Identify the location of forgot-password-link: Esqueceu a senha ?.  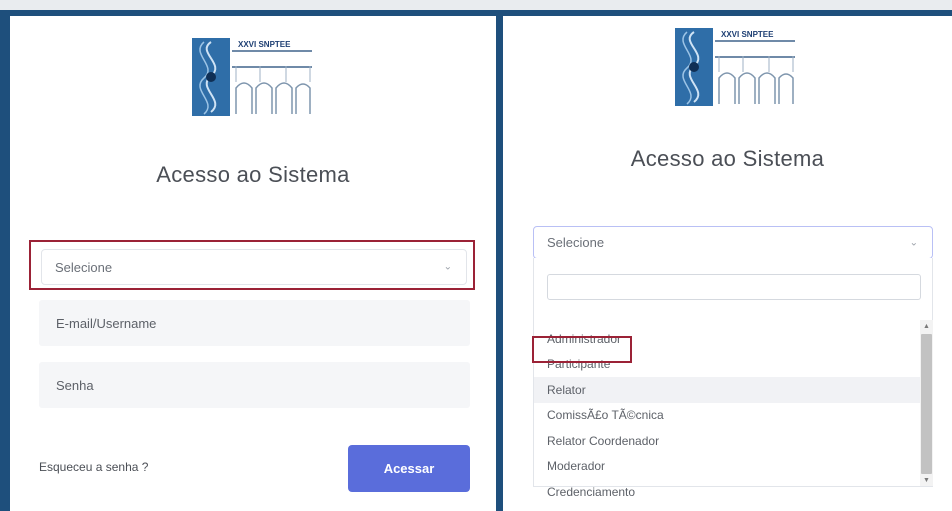
(93, 467).